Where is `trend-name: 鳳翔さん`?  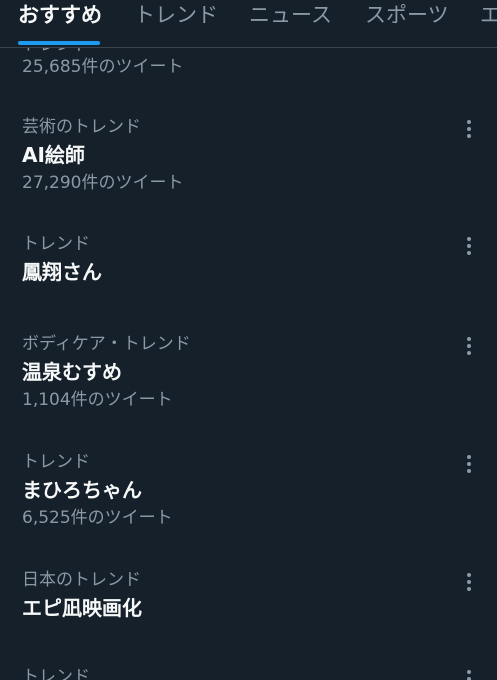
trend-name: 鳳翔さん is located at coordinates (62, 272).